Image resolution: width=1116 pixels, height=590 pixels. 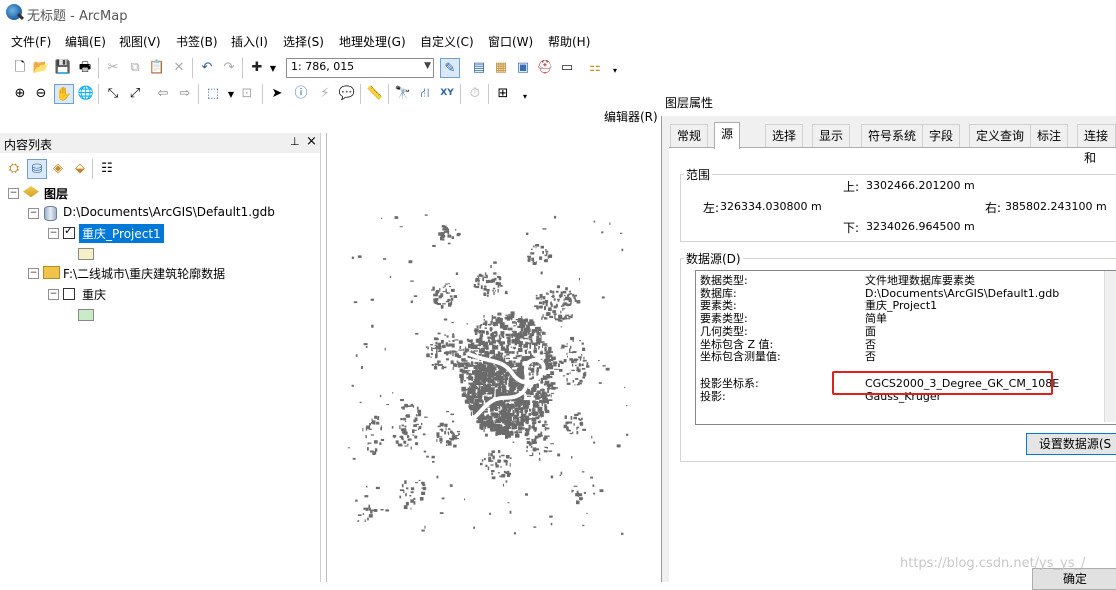 I want to click on pin-icon: ⊥, so click(x=295, y=141).